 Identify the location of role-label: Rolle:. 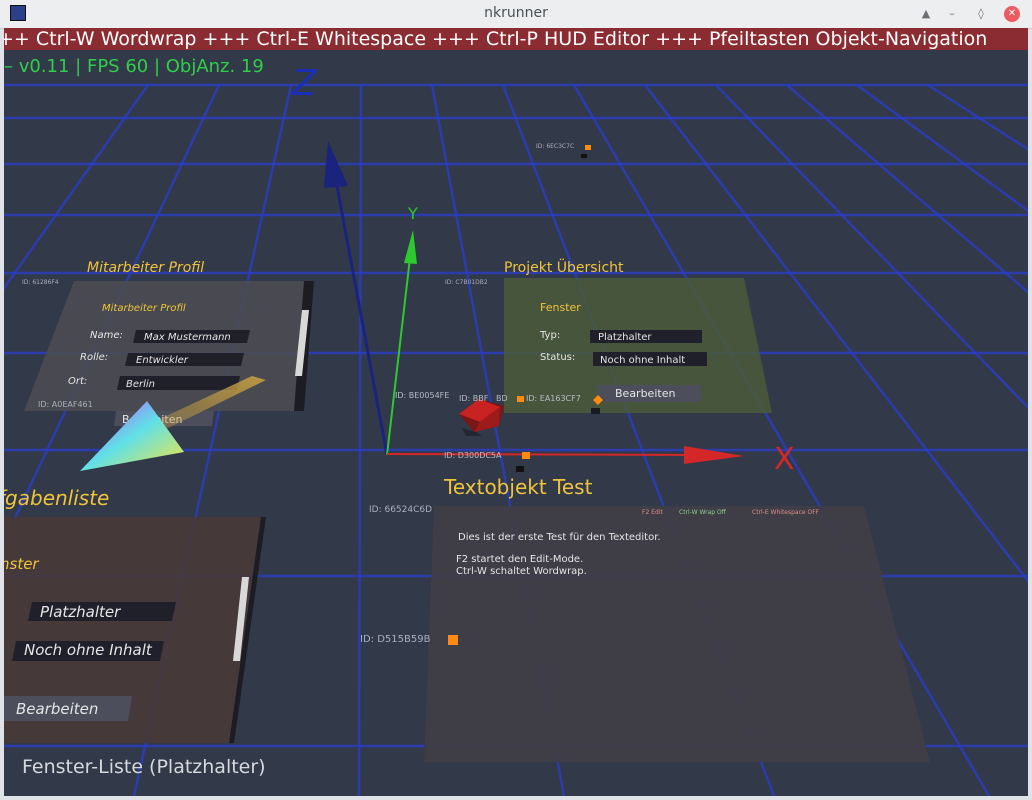
(94, 357).